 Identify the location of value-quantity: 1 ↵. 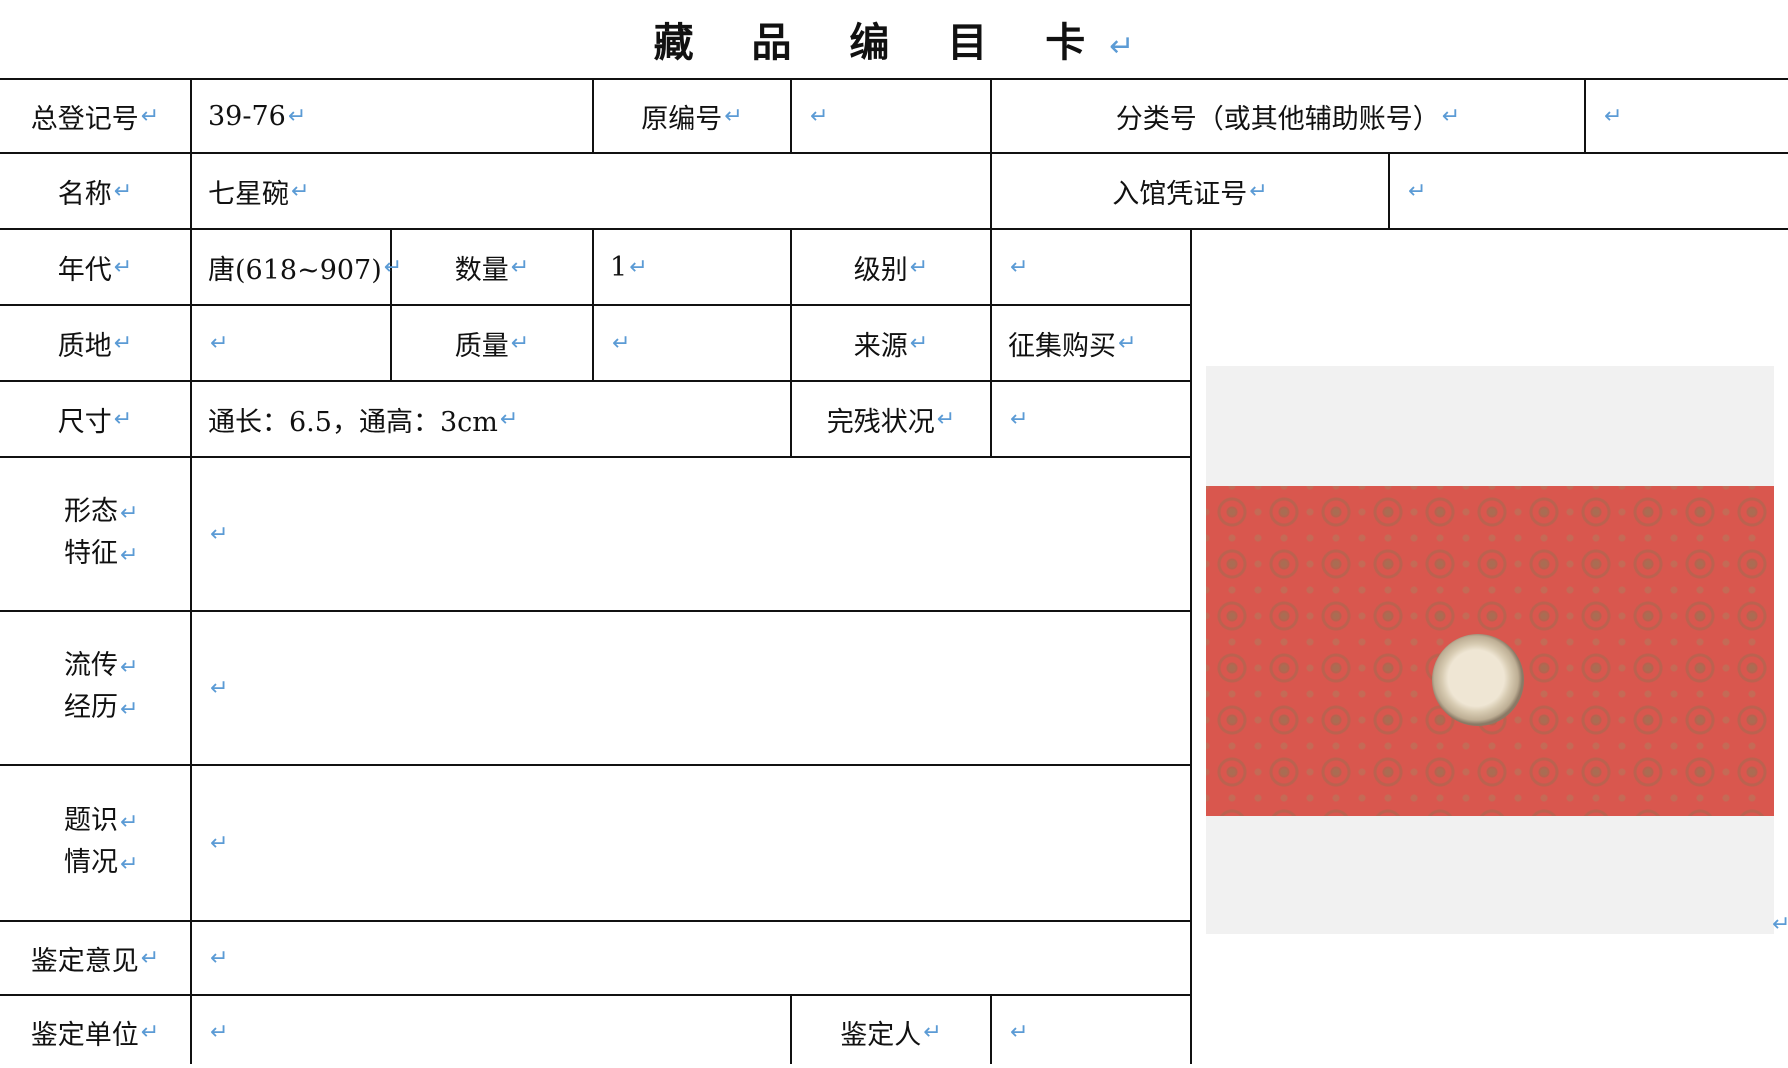
(692, 267).